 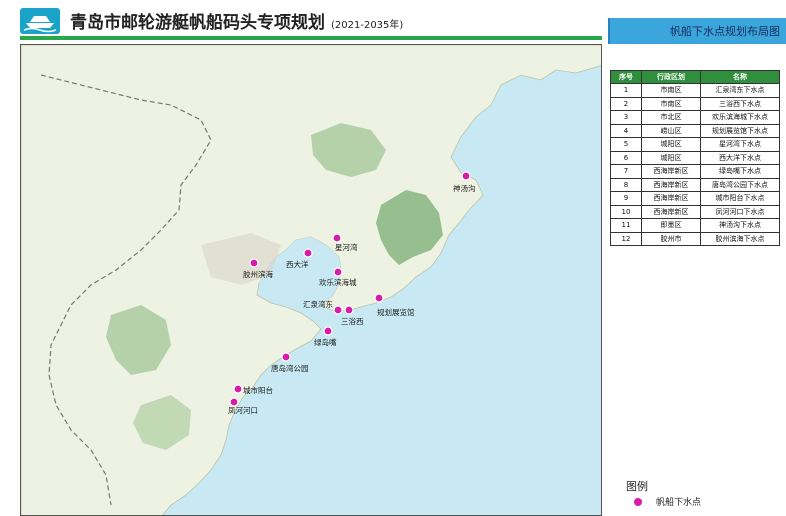 What do you see at coordinates (352, 321) in the screenshot?
I see `point-label: 三浴西` at bounding box center [352, 321].